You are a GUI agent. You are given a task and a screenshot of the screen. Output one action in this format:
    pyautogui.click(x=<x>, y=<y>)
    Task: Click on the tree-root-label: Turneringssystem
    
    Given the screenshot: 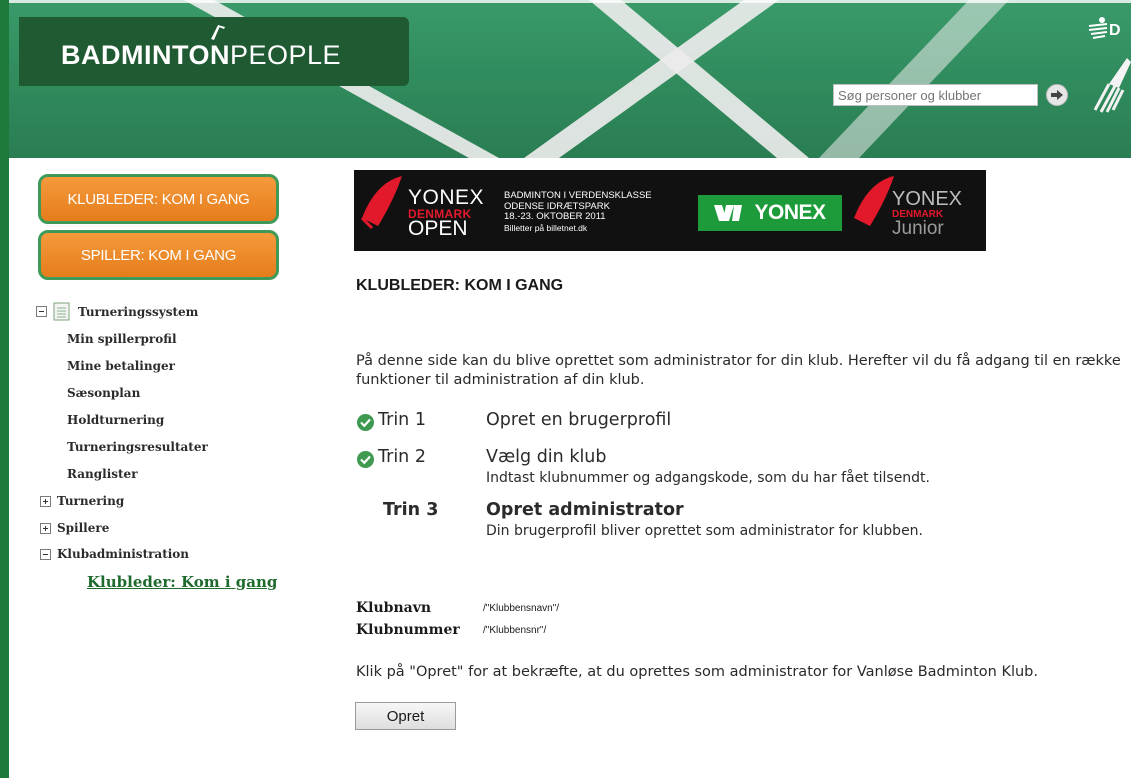 What is the action you would take?
    pyautogui.click(x=138, y=311)
    